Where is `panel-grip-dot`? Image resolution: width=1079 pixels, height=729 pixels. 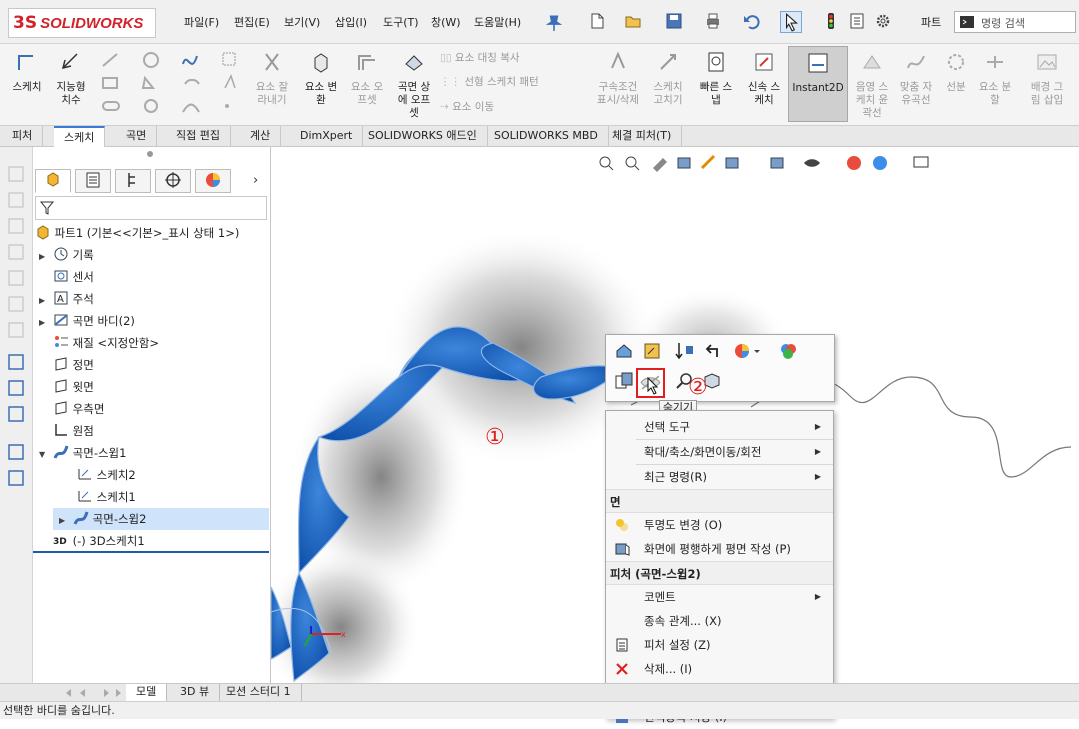
panel-grip-dot is located at coordinates (150, 154).